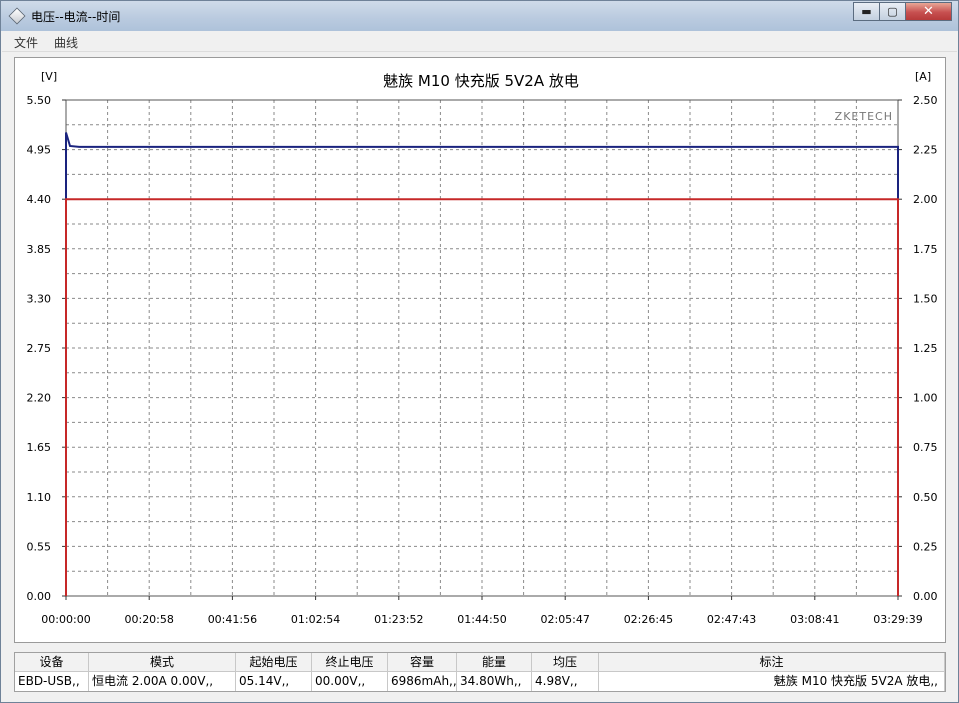 The width and height of the screenshot is (959, 703). I want to click on col-start-voltage-header: 起始电压, so click(274, 662).